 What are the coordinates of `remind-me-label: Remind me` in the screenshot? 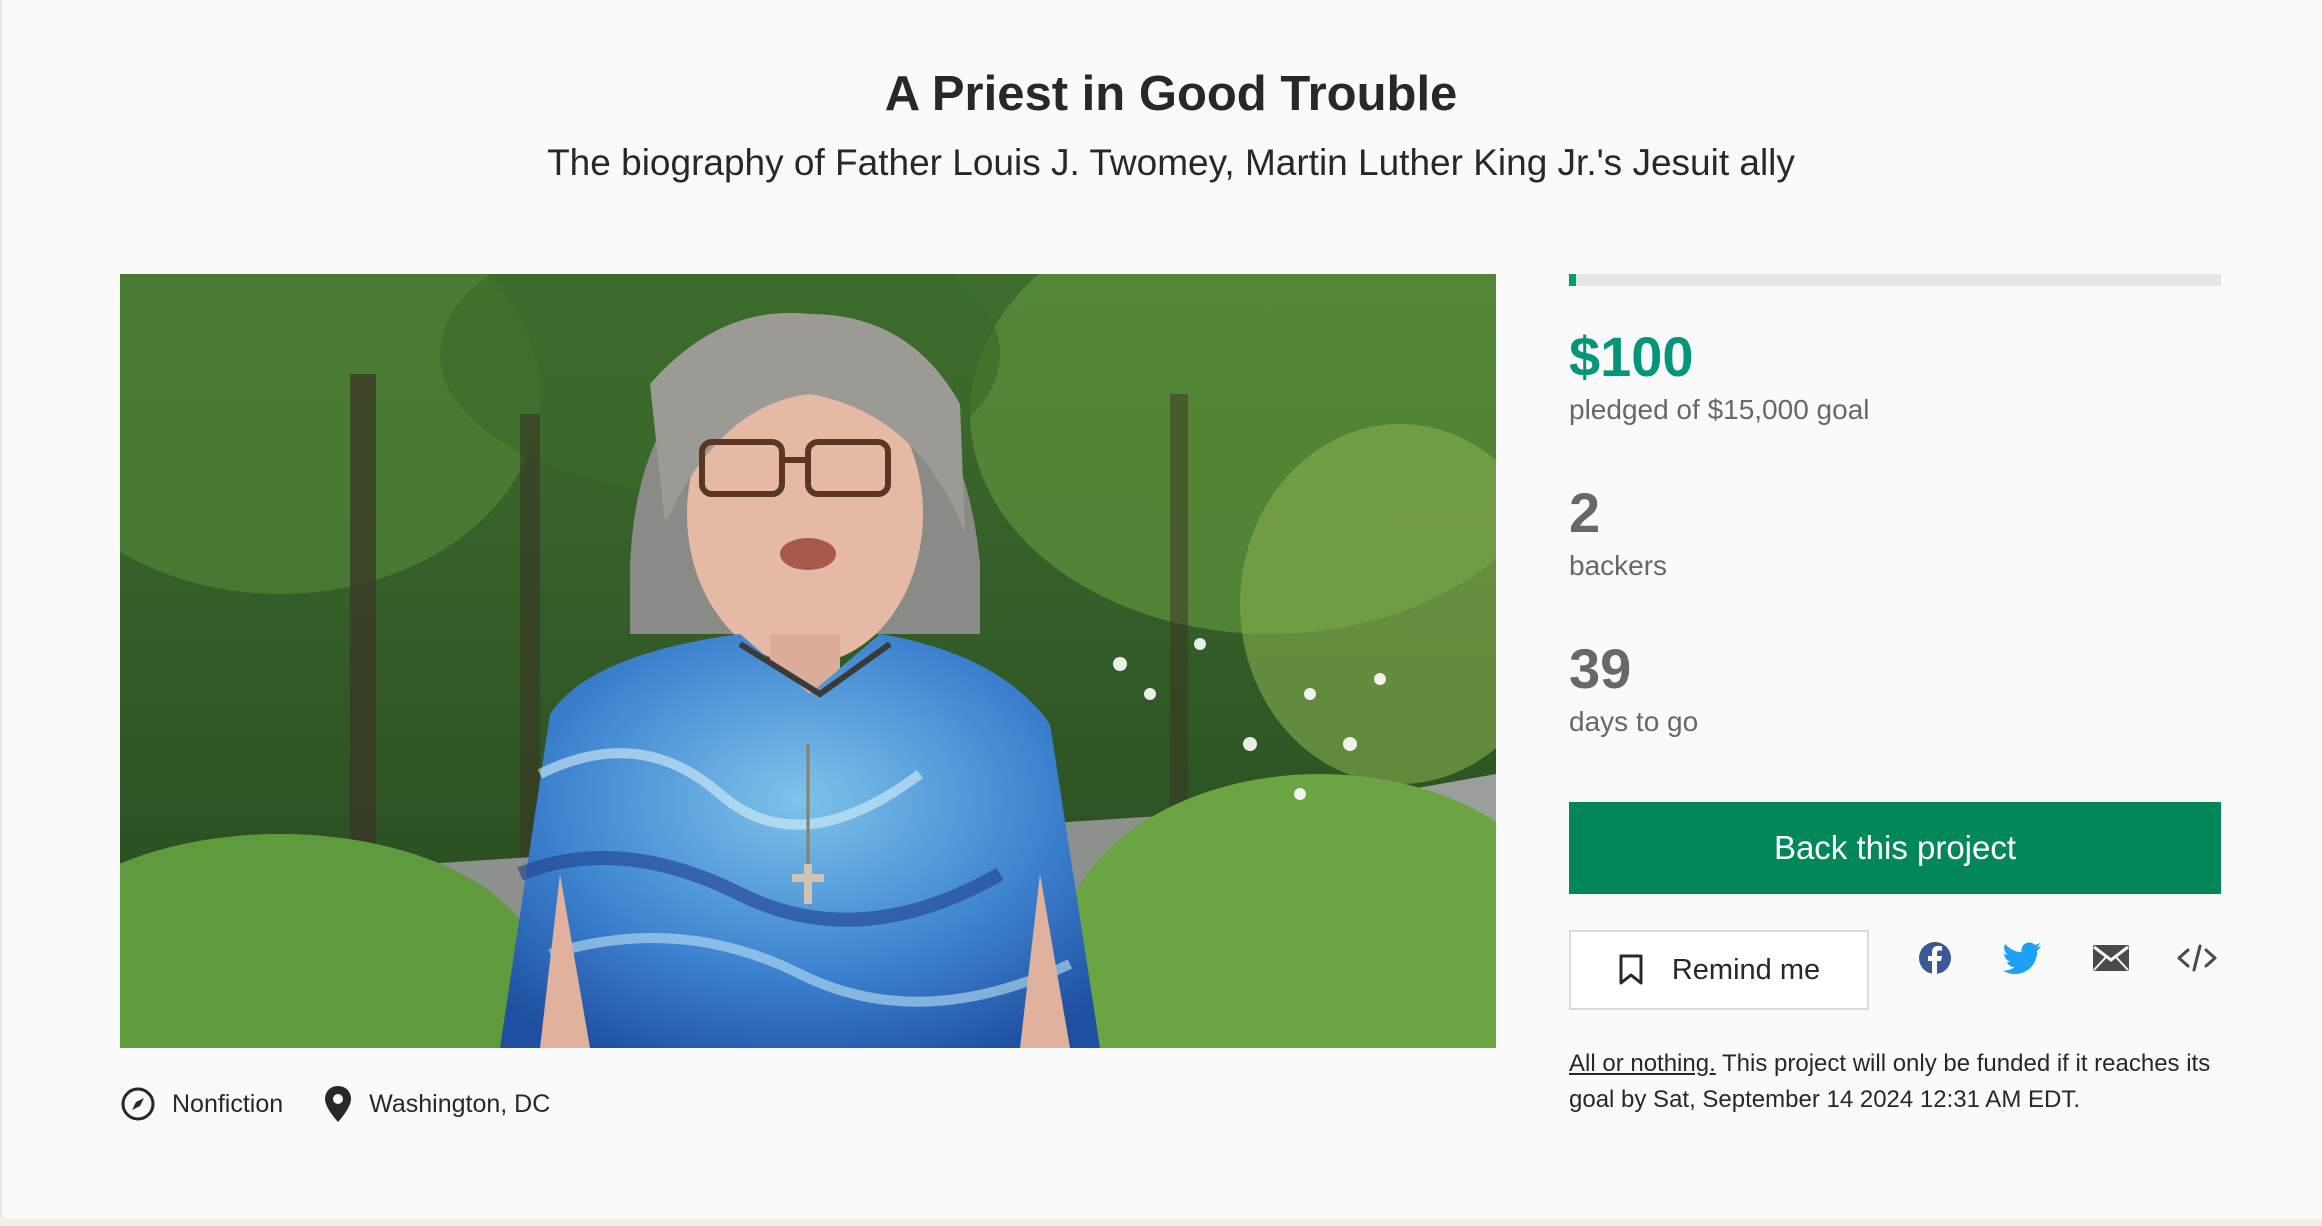 It's located at (1746, 969).